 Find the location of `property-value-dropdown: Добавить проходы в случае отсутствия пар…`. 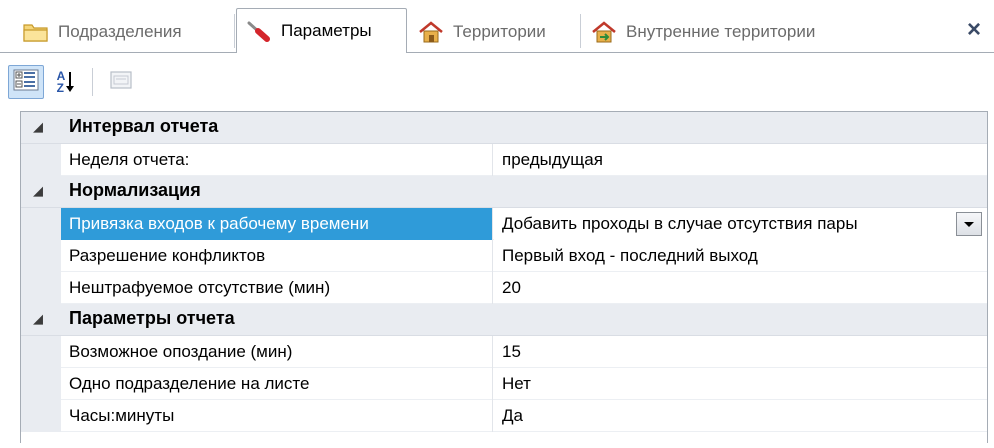

property-value-dropdown: Добавить проходы в случае отсутствия пар… is located at coordinates (740, 224).